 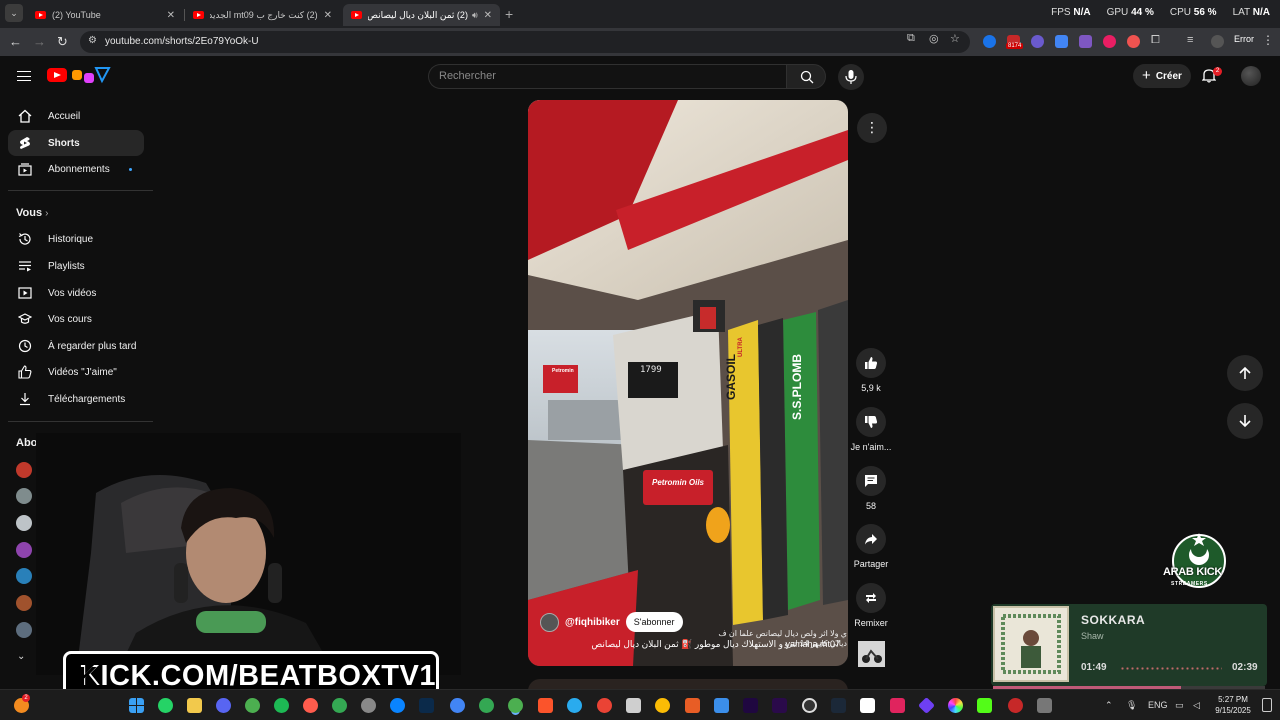 I want to click on sidebar-item-downloads: Téléchargements, so click(x=76, y=399).